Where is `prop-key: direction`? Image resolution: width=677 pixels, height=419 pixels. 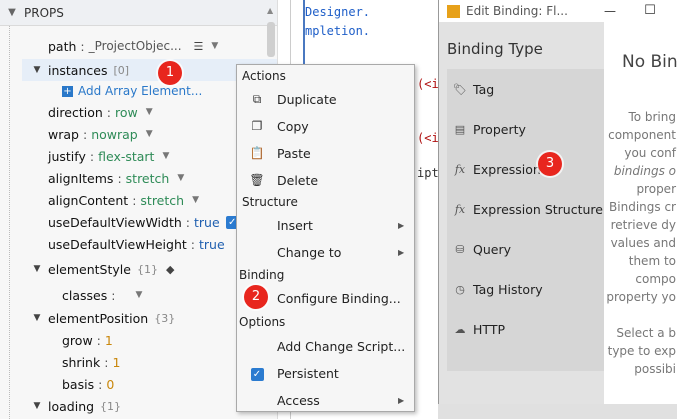
prop-key: direction is located at coordinates (75, 112).